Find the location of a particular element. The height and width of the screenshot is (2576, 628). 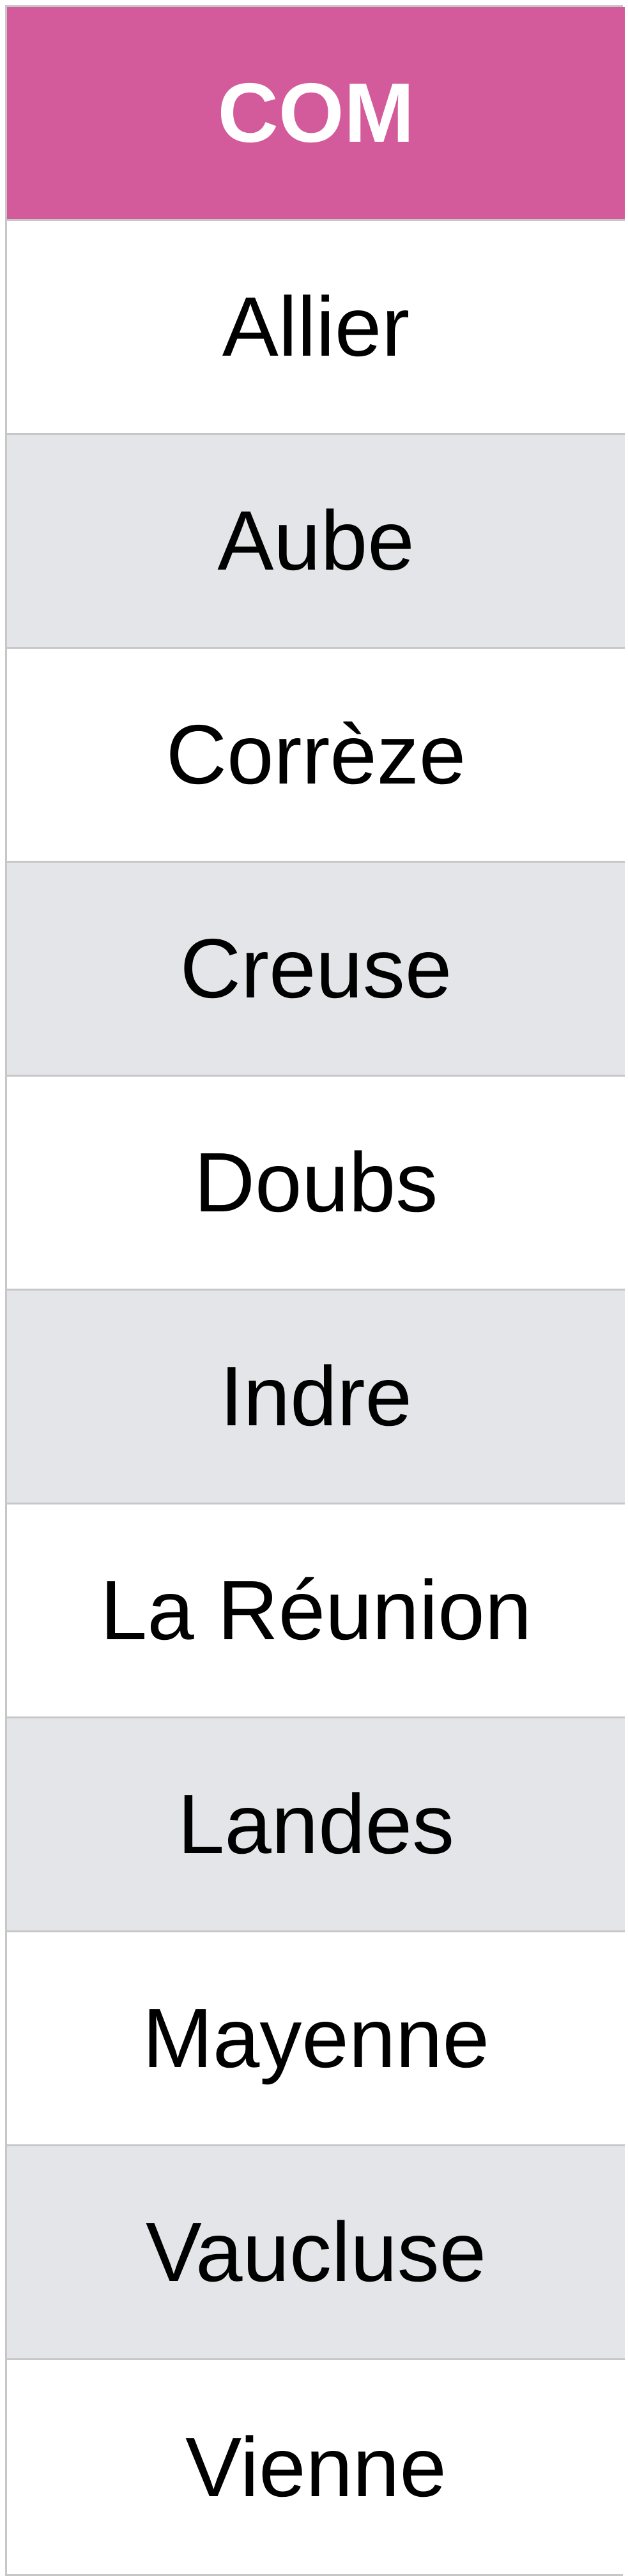

table-row-mayenne: Mayenne is located at coordinates (316, 2039).